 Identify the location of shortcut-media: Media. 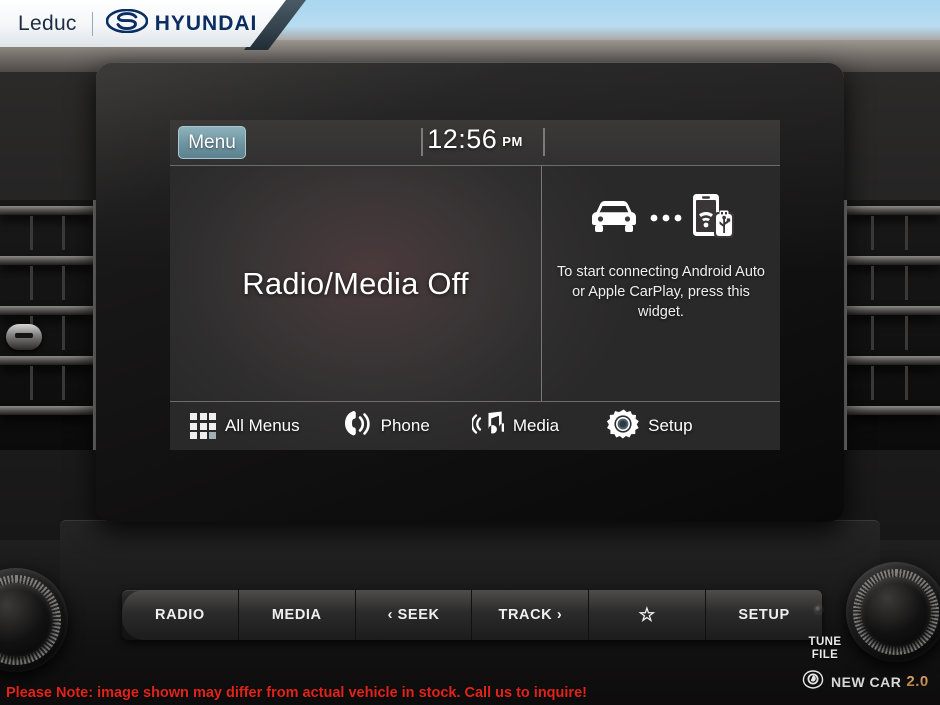
(515, 426).